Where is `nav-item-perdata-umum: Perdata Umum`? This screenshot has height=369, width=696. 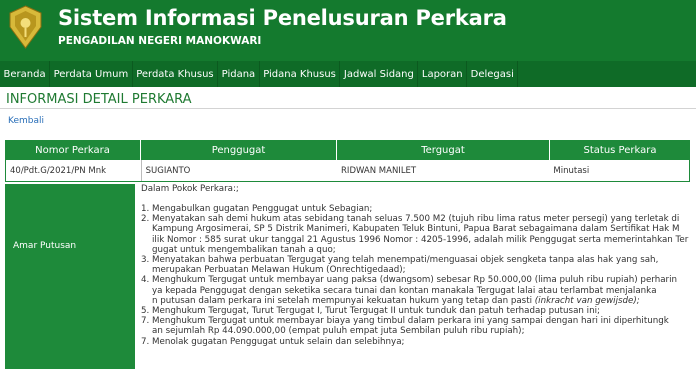
nav-item-perdata-umum: Perdata Umum is located at coordinates (91, 74).